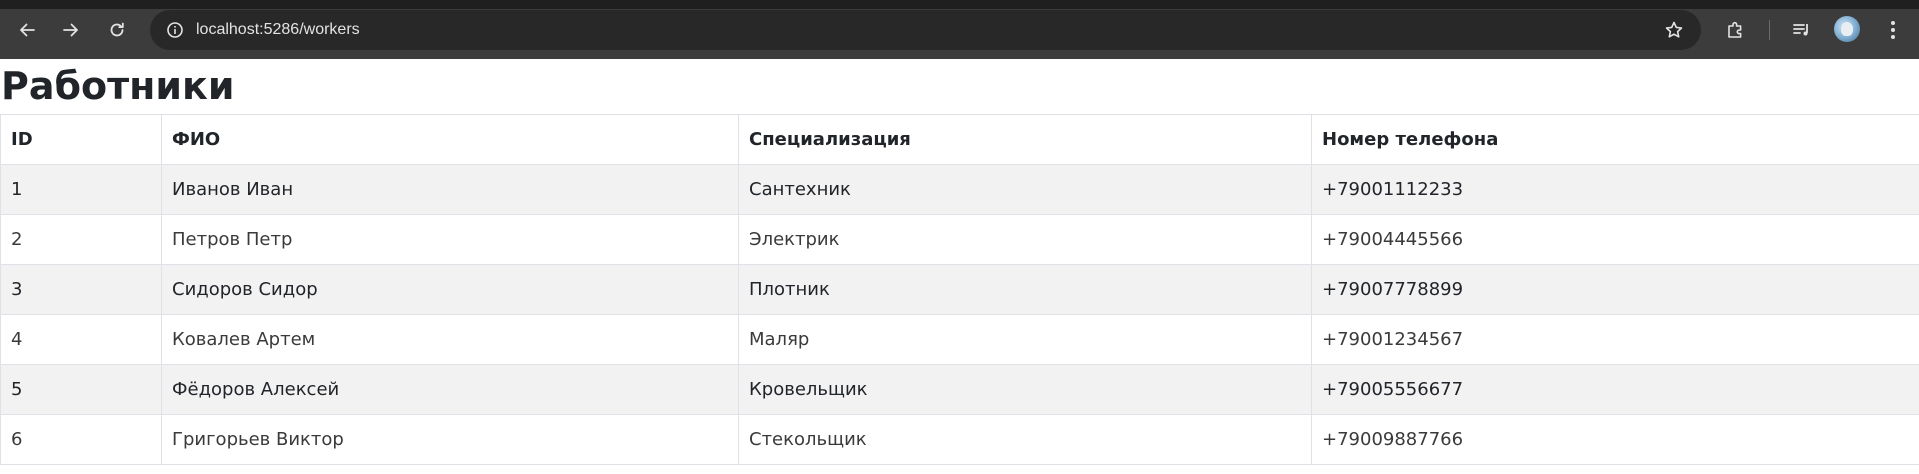 The width and height of the screenshot is (1919, 474). I want to click on table-row: 4 Ковалев Артем Маляр +79001234567, so click(959, 339).